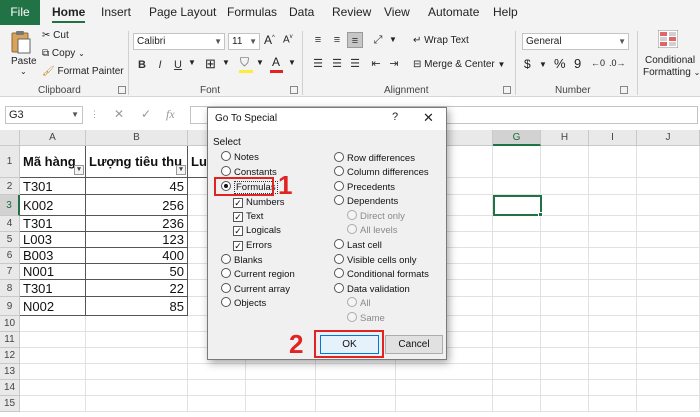  What do you see at coordinates (146, 114) in the screenshot?
I see `enter-formula-icon: ✓` at bounding box center [146, 114].